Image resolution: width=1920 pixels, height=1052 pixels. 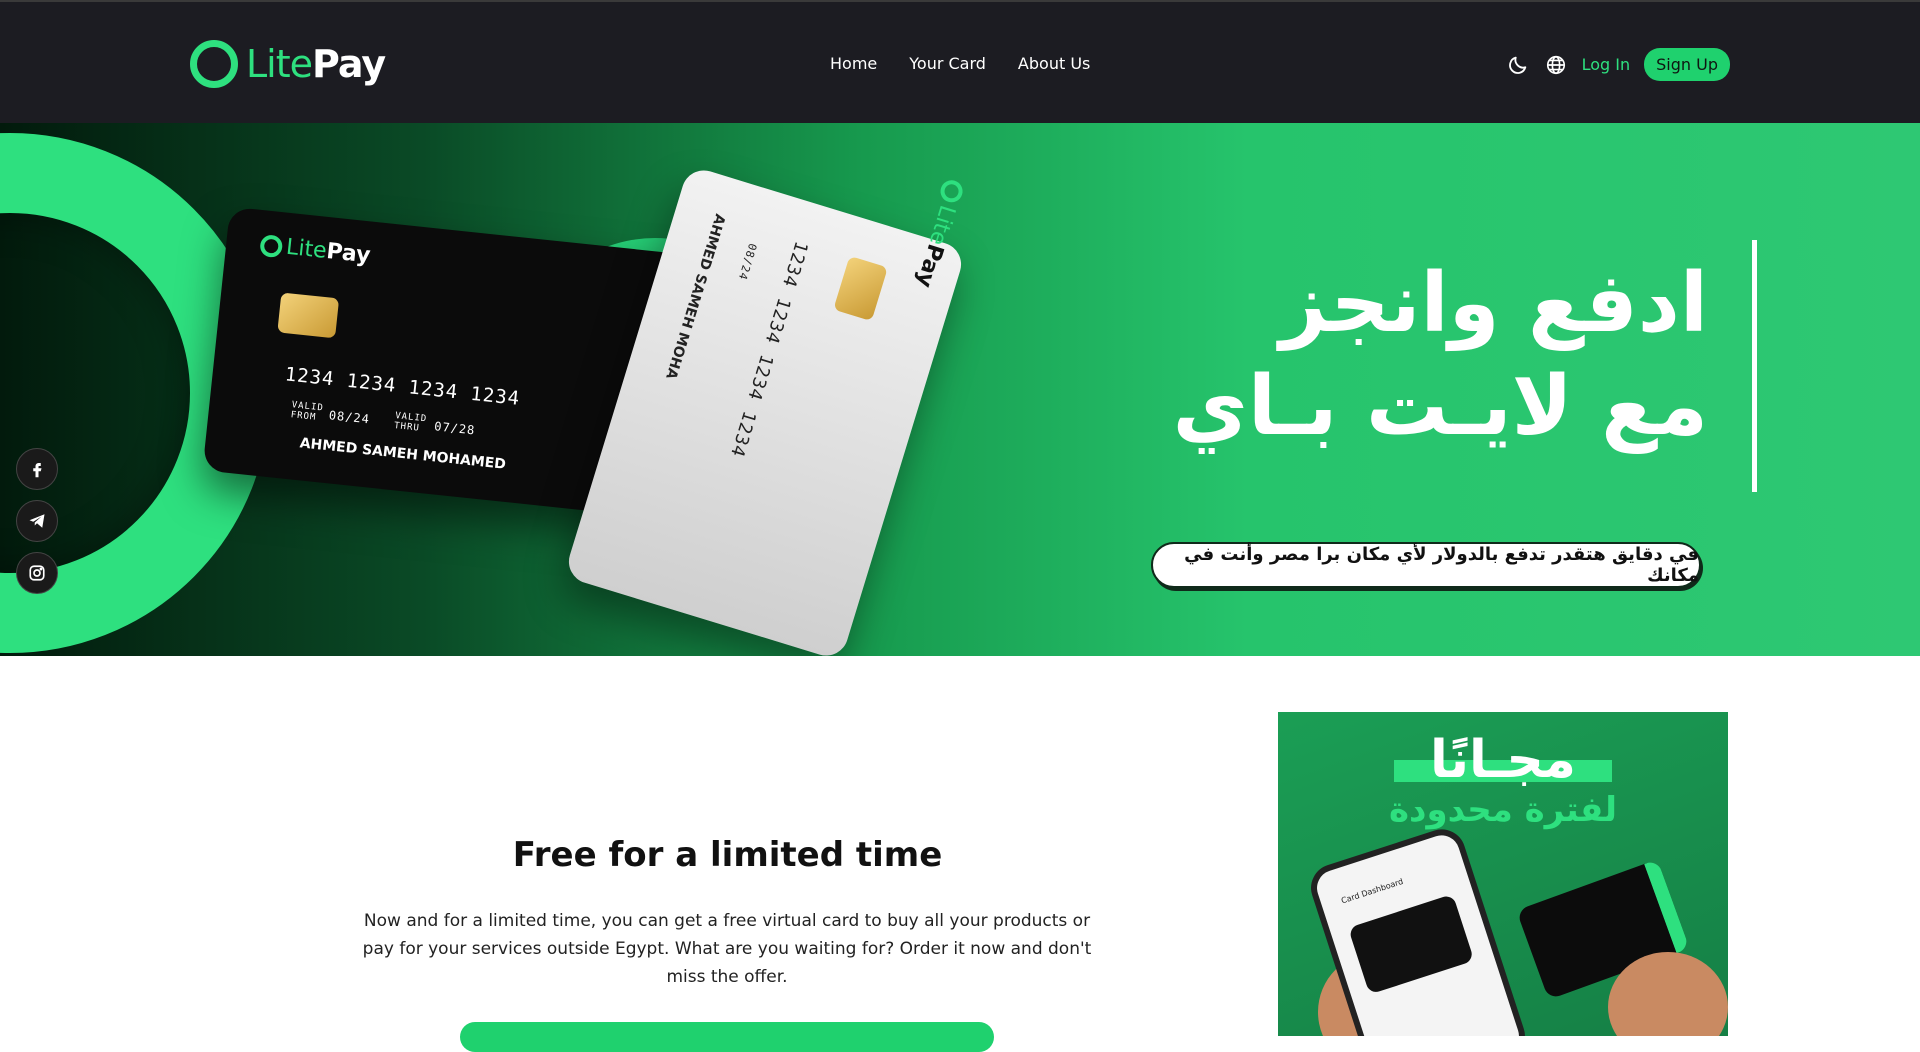 I want to click on nav-actions: Log In Sign Up, so click(x=1618, y=64).